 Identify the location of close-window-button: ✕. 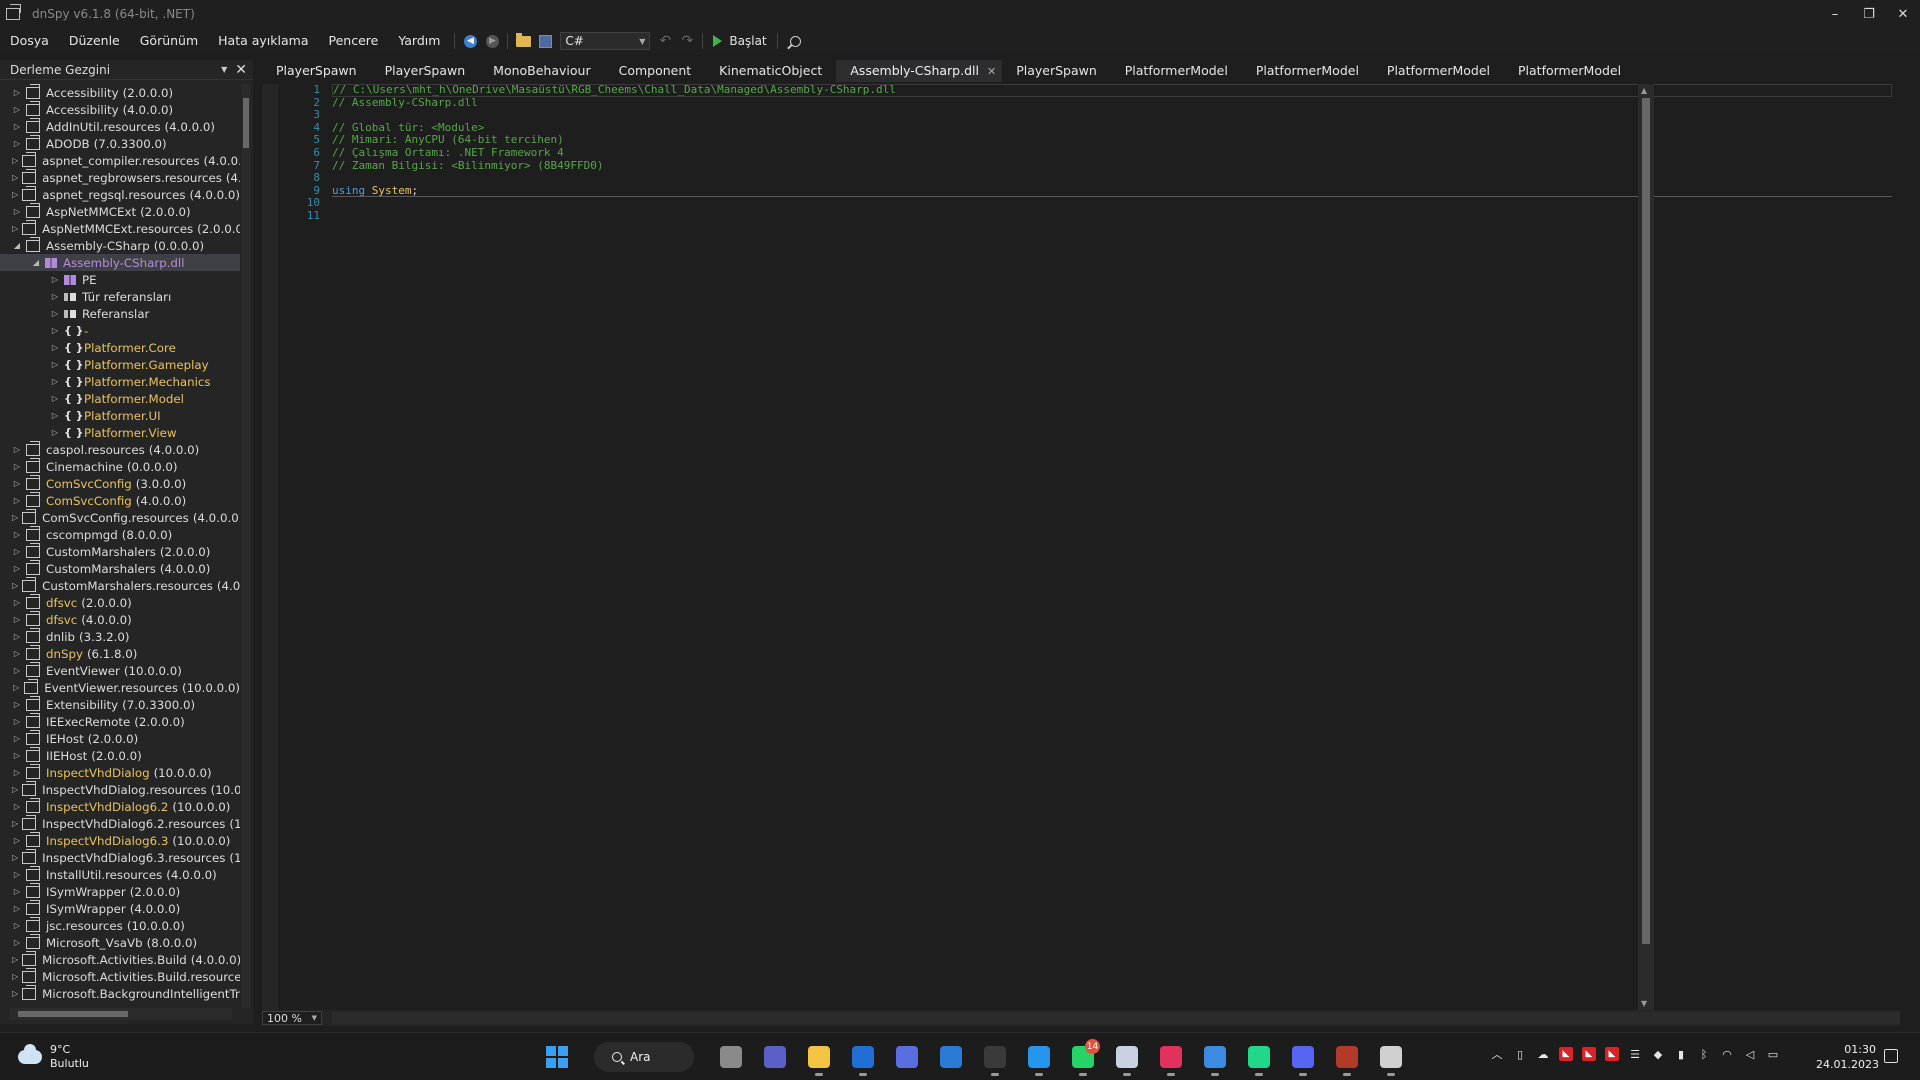
(1903, 14).